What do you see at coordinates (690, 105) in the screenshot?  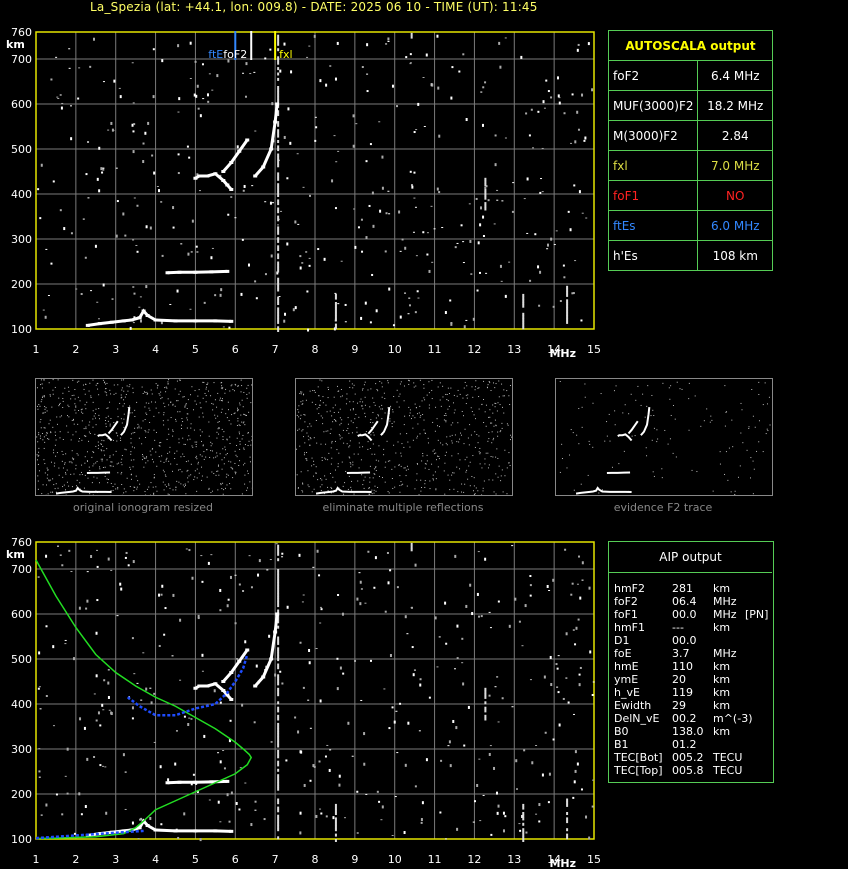 I see `autoscala-row: MUF(3000)F2 18.2 MHz` at bounding box center [690, 105].